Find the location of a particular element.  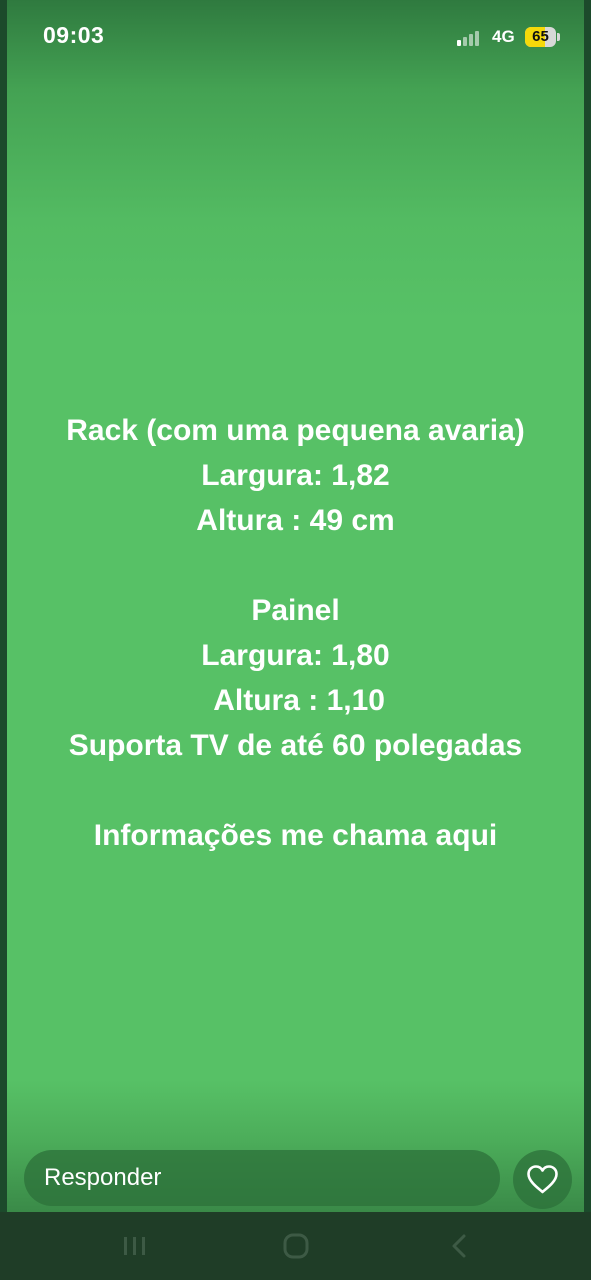

right-frame is located at coordinates (587, 606).